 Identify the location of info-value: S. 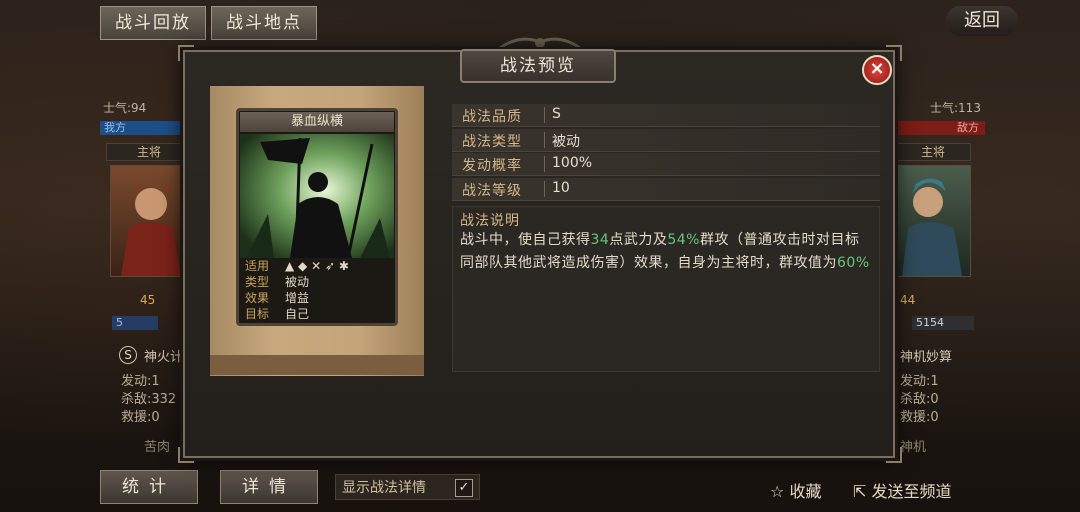
(556, 114).